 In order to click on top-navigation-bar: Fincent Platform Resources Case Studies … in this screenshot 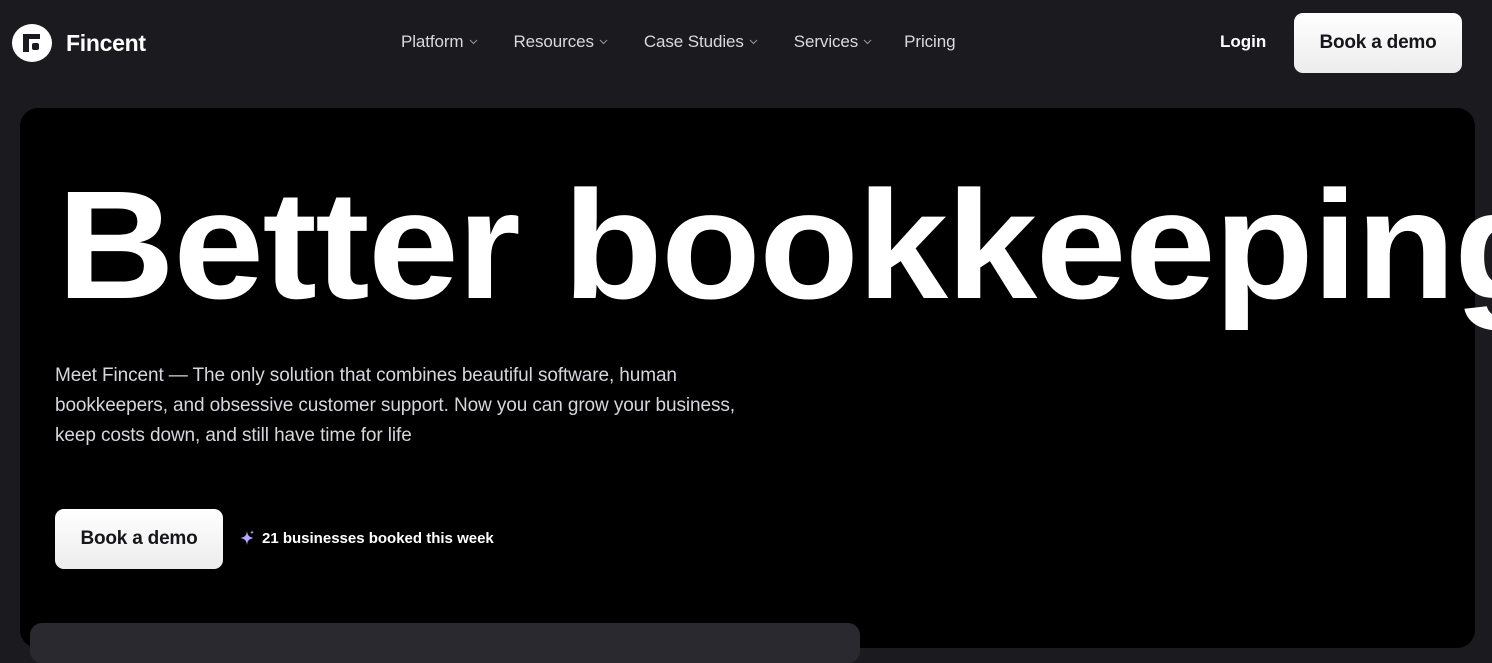, I will do `click(746, 44)`.